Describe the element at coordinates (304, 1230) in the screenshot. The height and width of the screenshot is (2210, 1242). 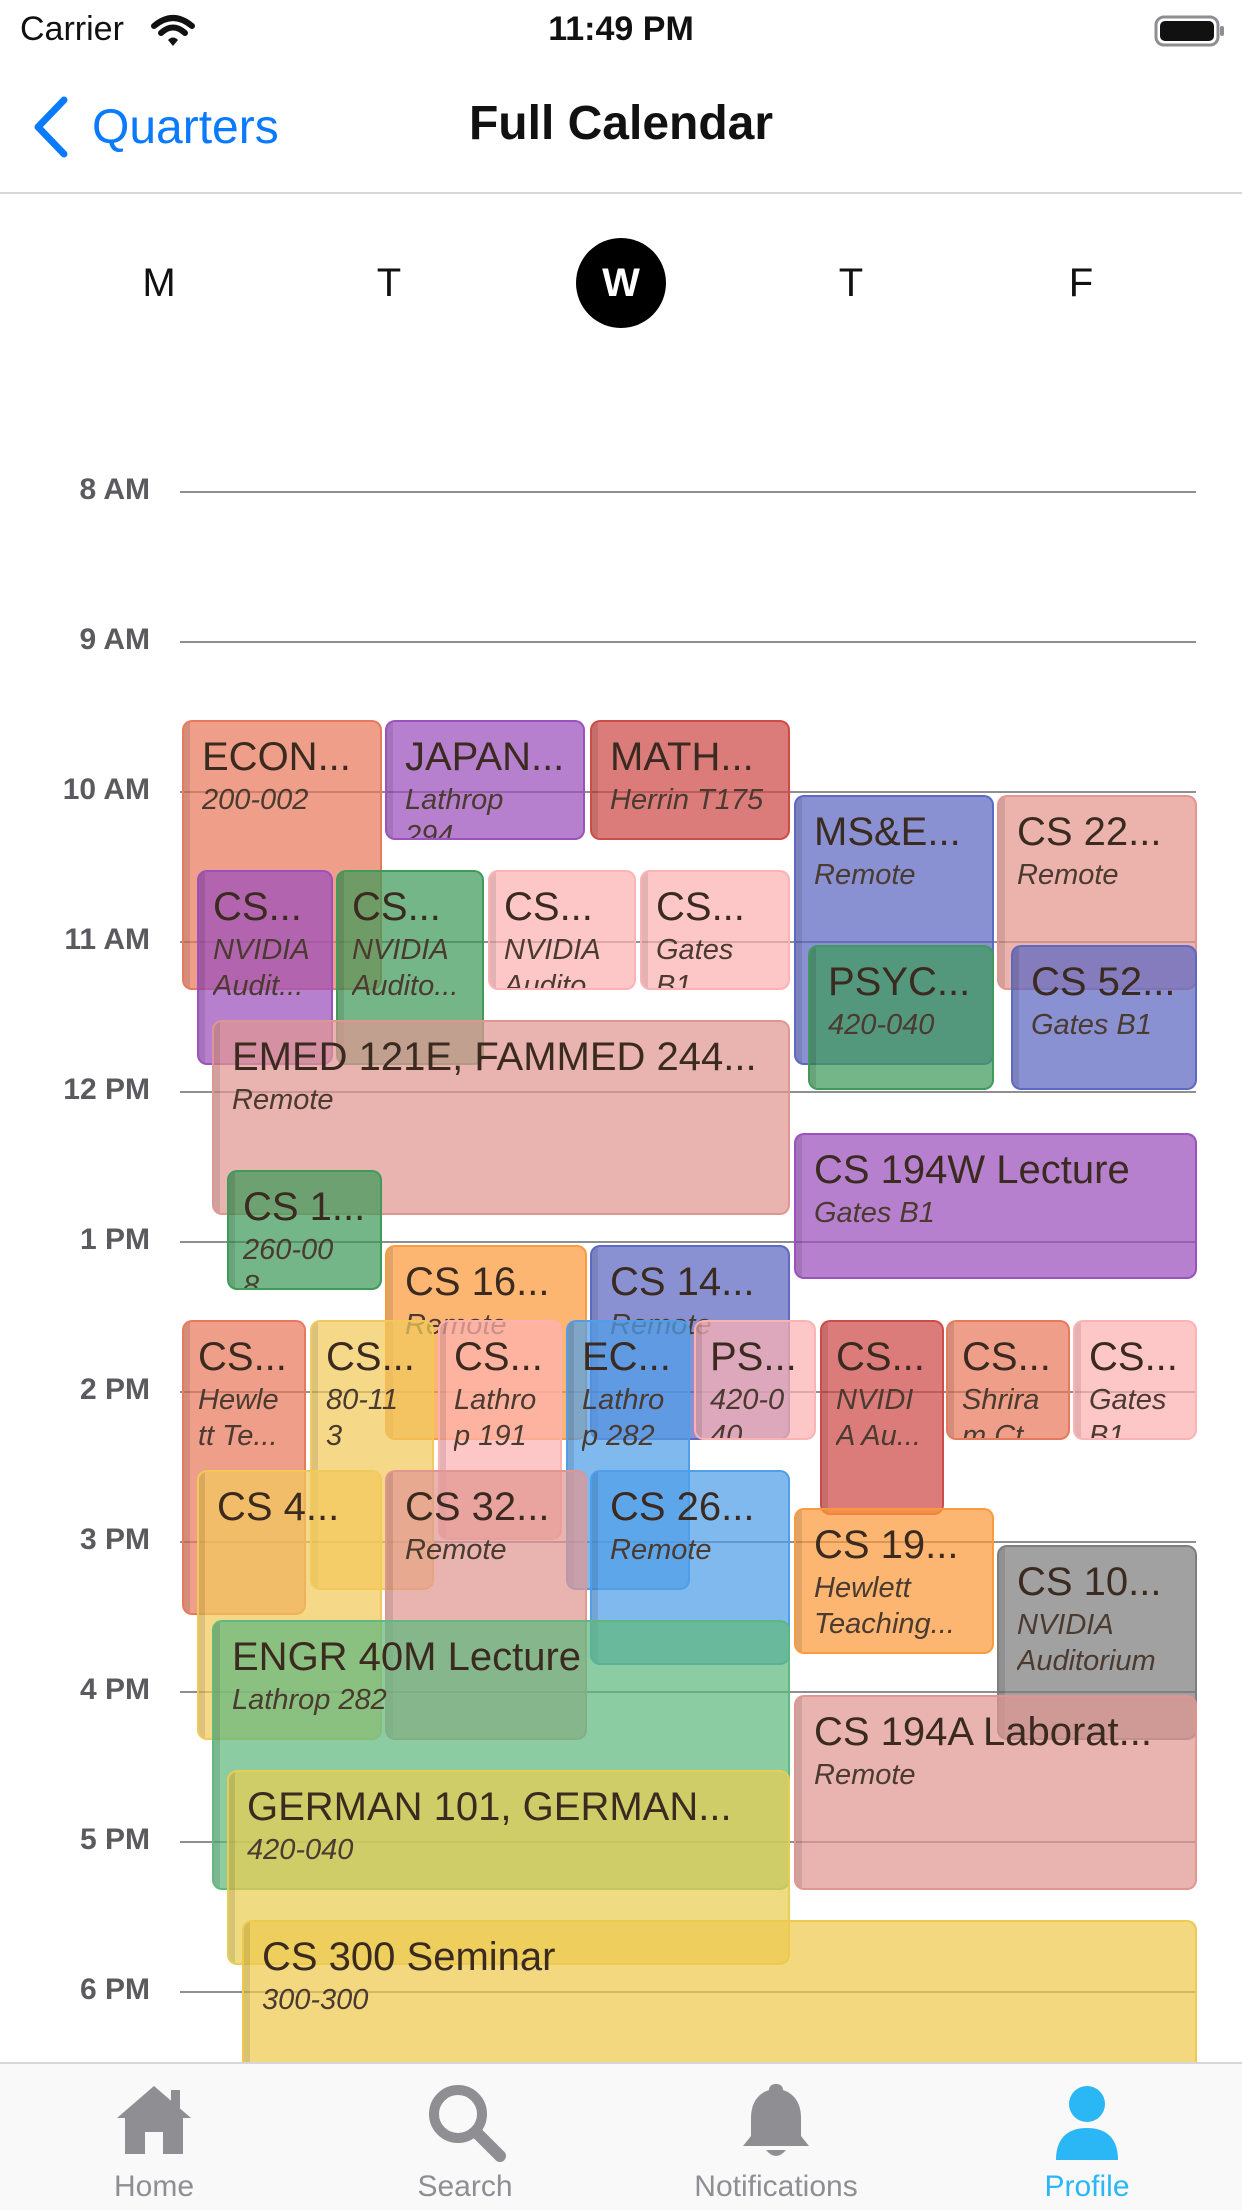
I see `event-block: CS 1... 260-00 8` at that location.